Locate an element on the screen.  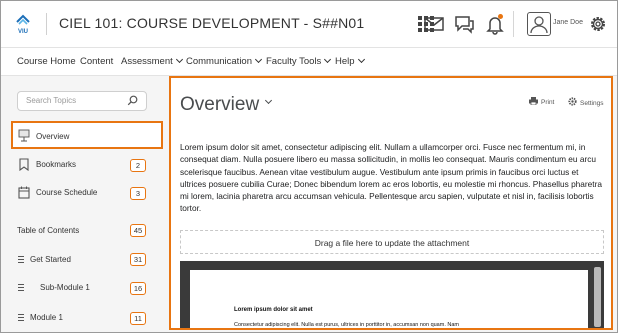
viewer-scrollbar is located at coordinates (597, 297).